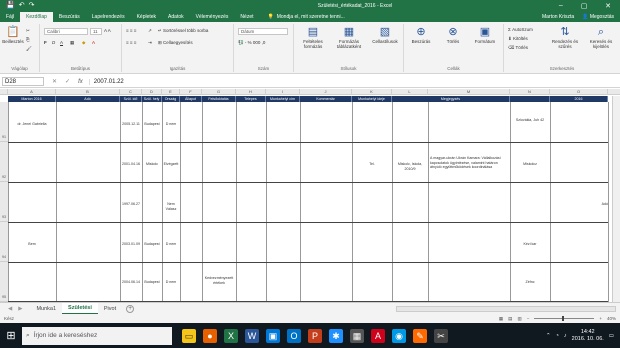 Image resolution: width=620 pixels, height=348 pixels. What do you see at coordinates (61, 42) in the screenshot?
I see `underline-icon: A` at bounding box center [61, 42].